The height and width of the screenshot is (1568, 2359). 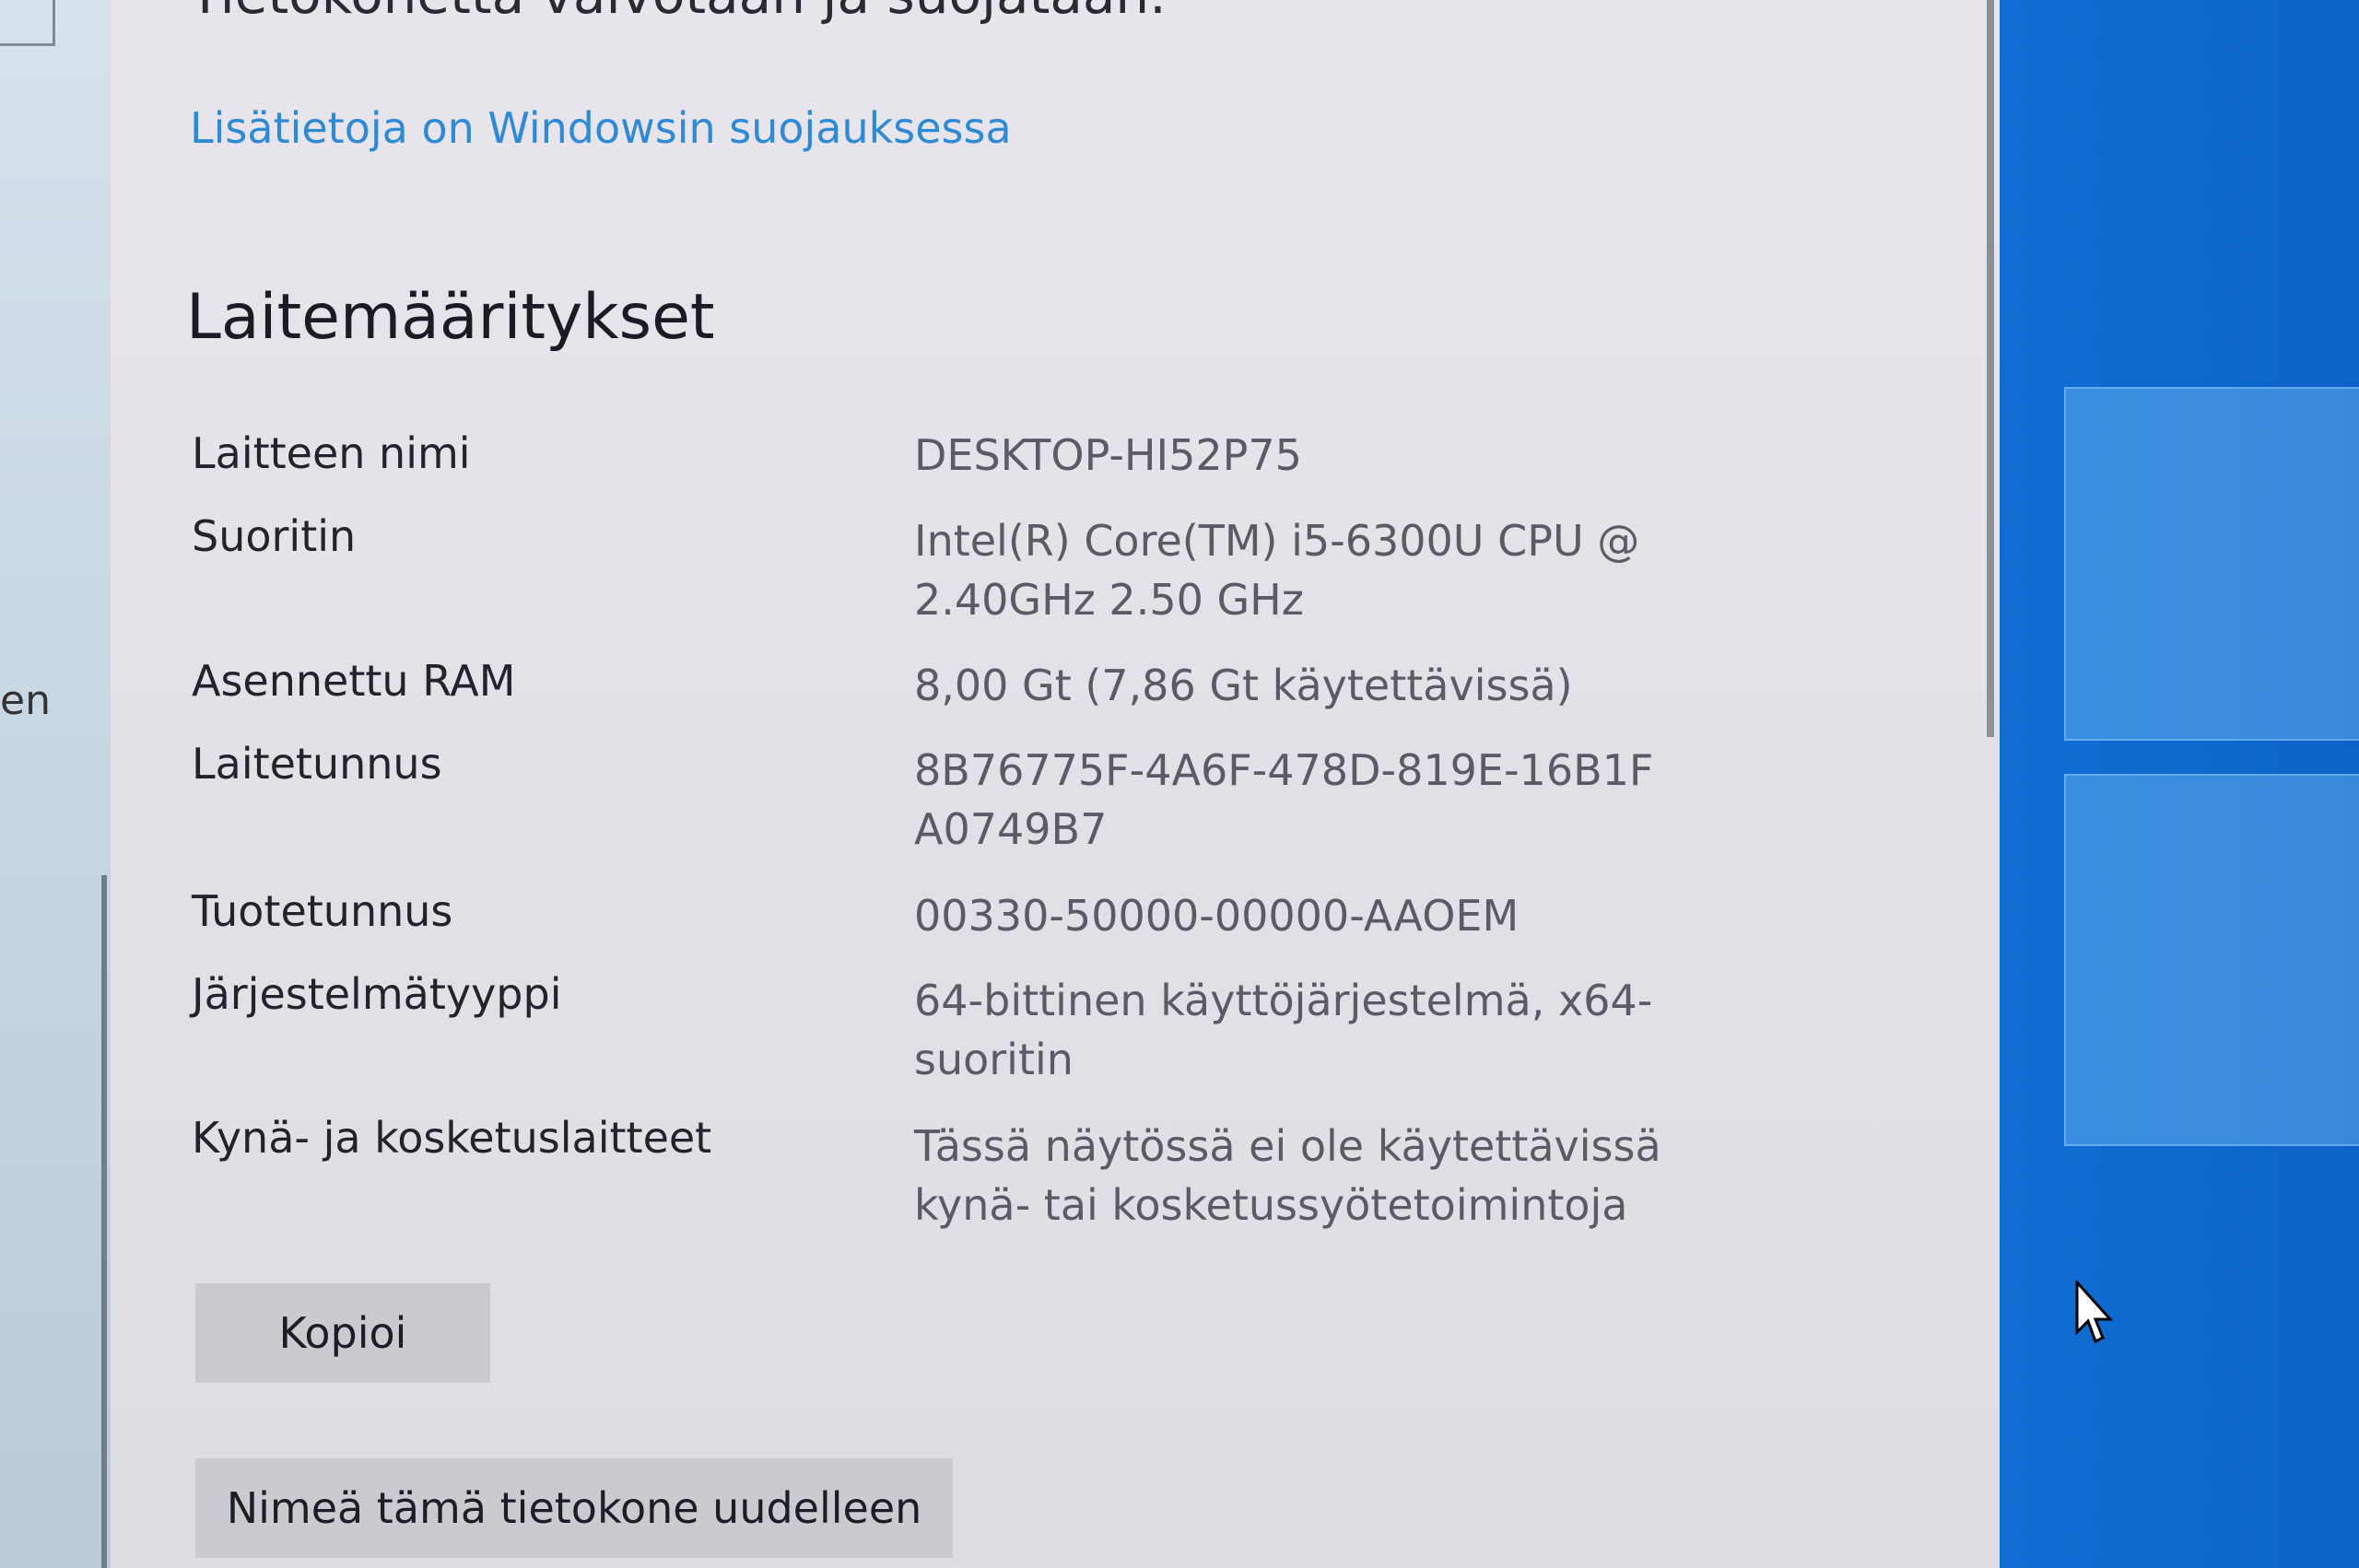 I want to click on windows-logo, so click(x=2184, y=784).